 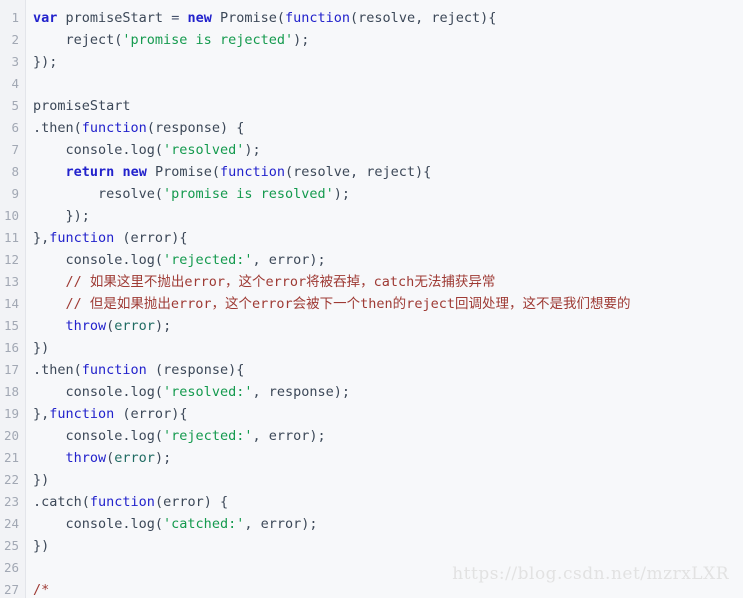 I want to click on code-line: 16}), so click(x=371, y=348).